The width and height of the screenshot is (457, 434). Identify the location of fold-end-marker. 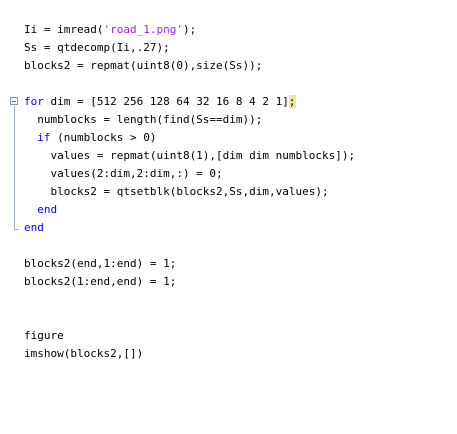
(16, 229).